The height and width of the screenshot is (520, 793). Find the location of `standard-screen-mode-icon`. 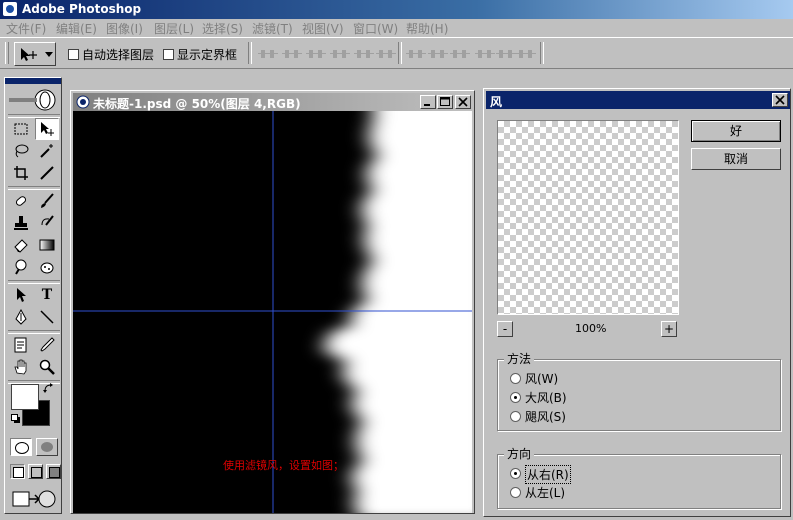

standard-screen-mode-icon is located at coordinates (17, 471).